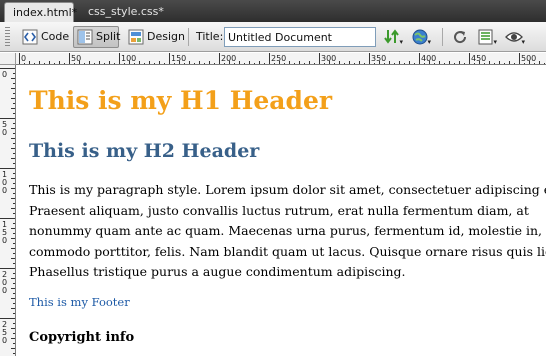  Describe the element at coordinates (180, 101) in the screenshot. I see `document-h1: This is my H1 Header` at that location.